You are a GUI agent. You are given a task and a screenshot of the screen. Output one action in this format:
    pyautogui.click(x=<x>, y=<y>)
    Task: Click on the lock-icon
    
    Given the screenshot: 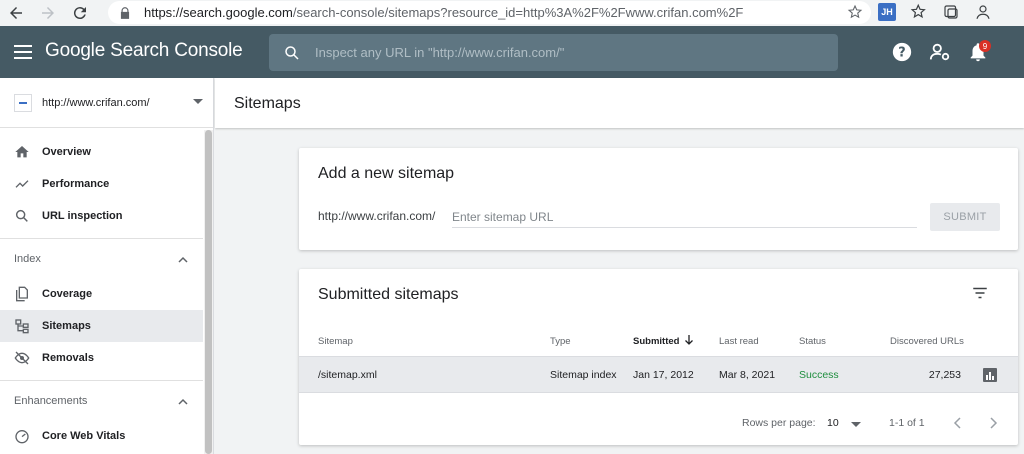 What is the action you would take?
    pyautogui.click(x=125, y=12)
    